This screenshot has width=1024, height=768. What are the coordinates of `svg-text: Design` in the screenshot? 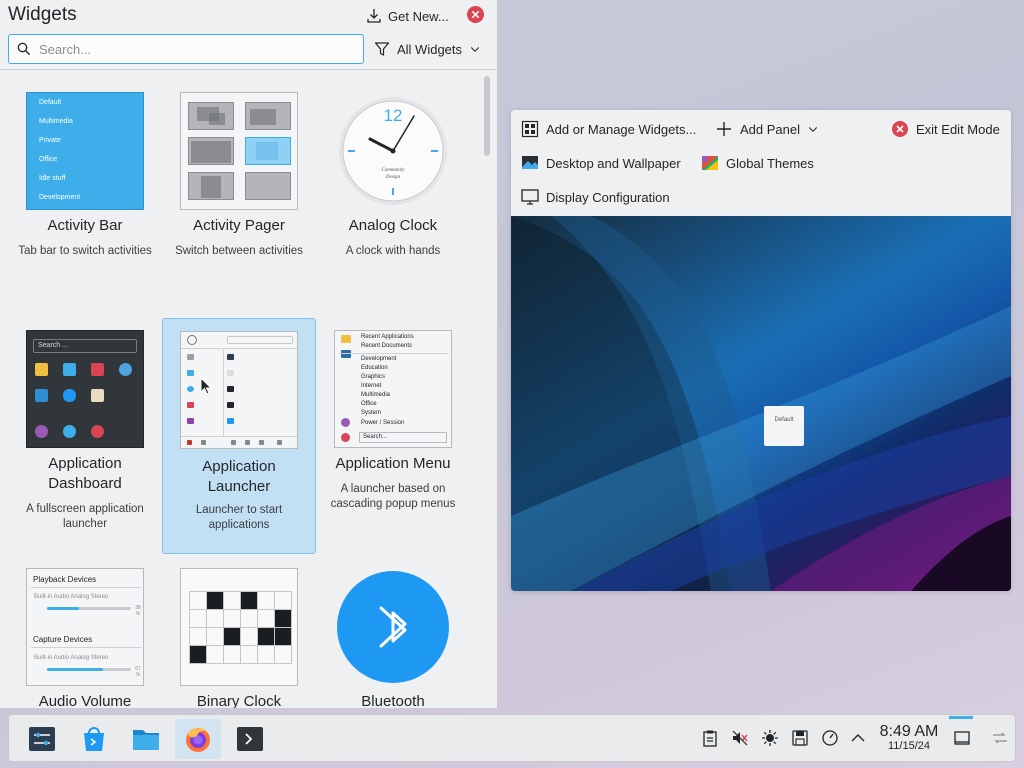 It's located at (393, 177).